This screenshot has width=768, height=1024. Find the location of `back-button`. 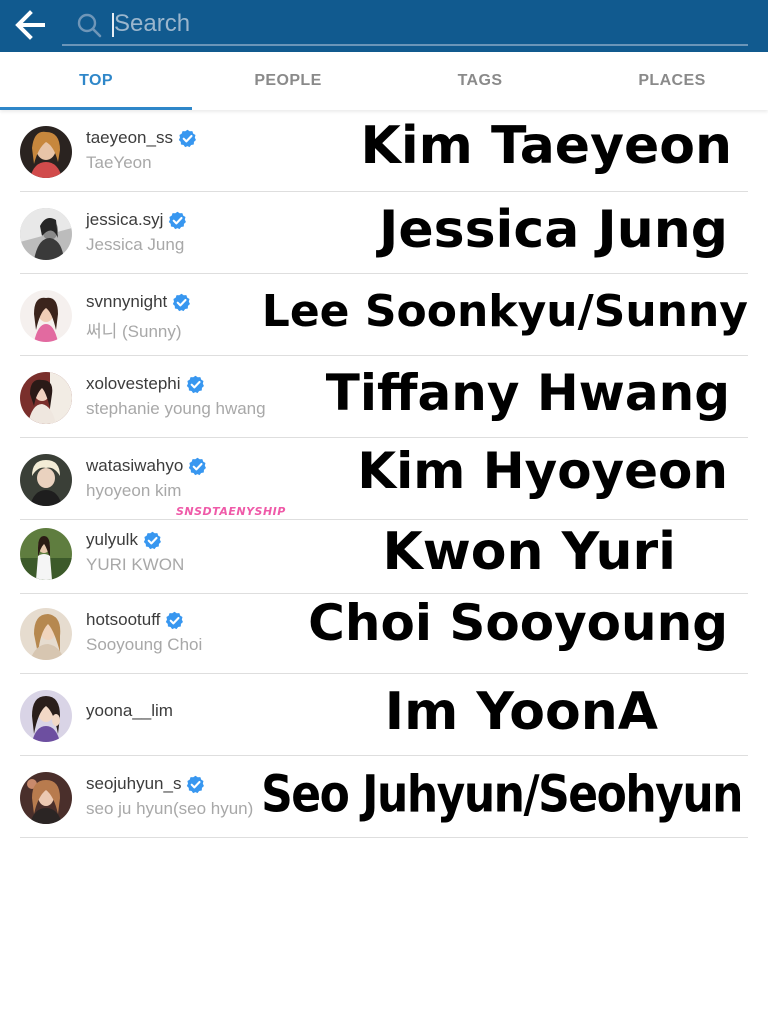

back-button is located at coordinates (31, 25).